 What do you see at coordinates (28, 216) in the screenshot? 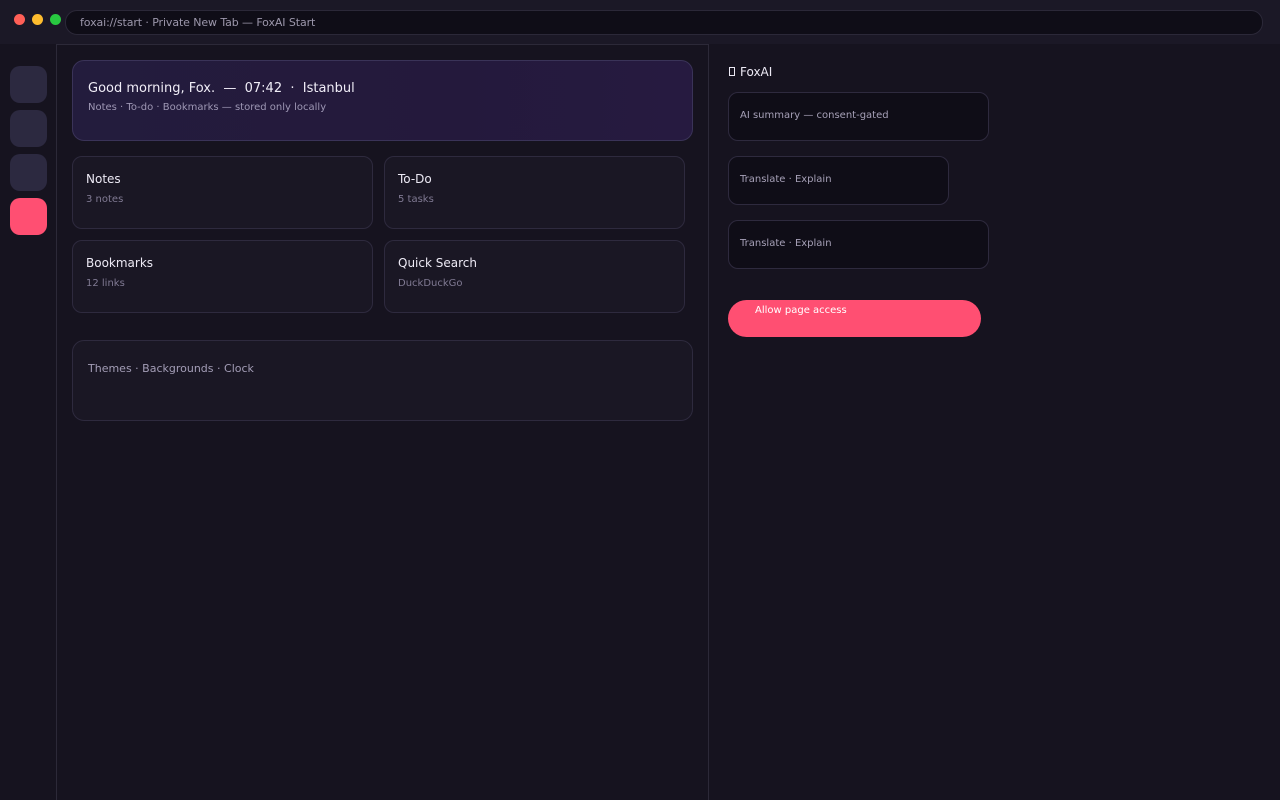
I see `rail-button-4-active` at bounding box center [28, 216].